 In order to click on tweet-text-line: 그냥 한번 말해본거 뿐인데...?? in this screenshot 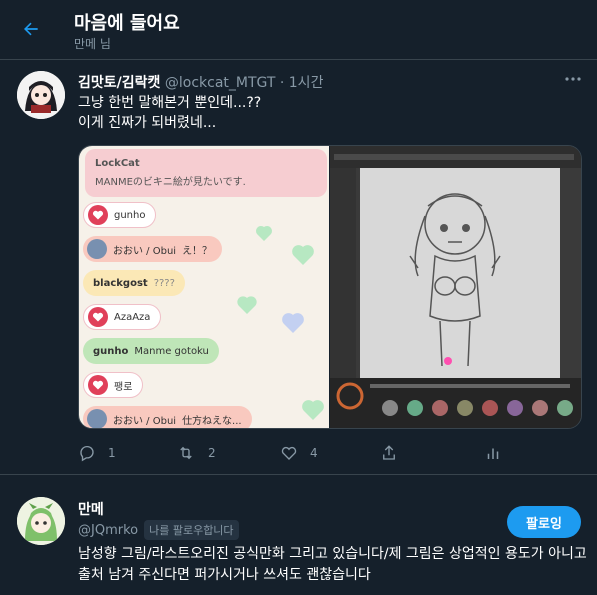, I will do `click(170, 103)`.